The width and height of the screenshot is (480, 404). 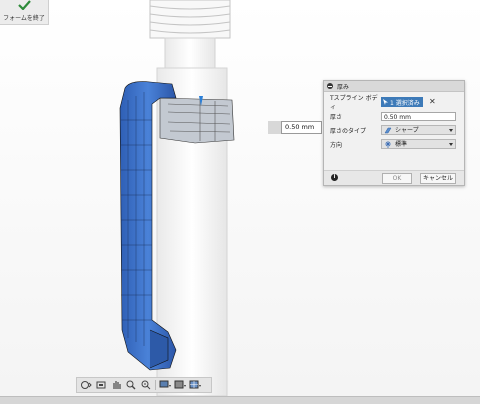 I want to click on body-label: Tスプライン ボディ, so click(x=354, y=103).